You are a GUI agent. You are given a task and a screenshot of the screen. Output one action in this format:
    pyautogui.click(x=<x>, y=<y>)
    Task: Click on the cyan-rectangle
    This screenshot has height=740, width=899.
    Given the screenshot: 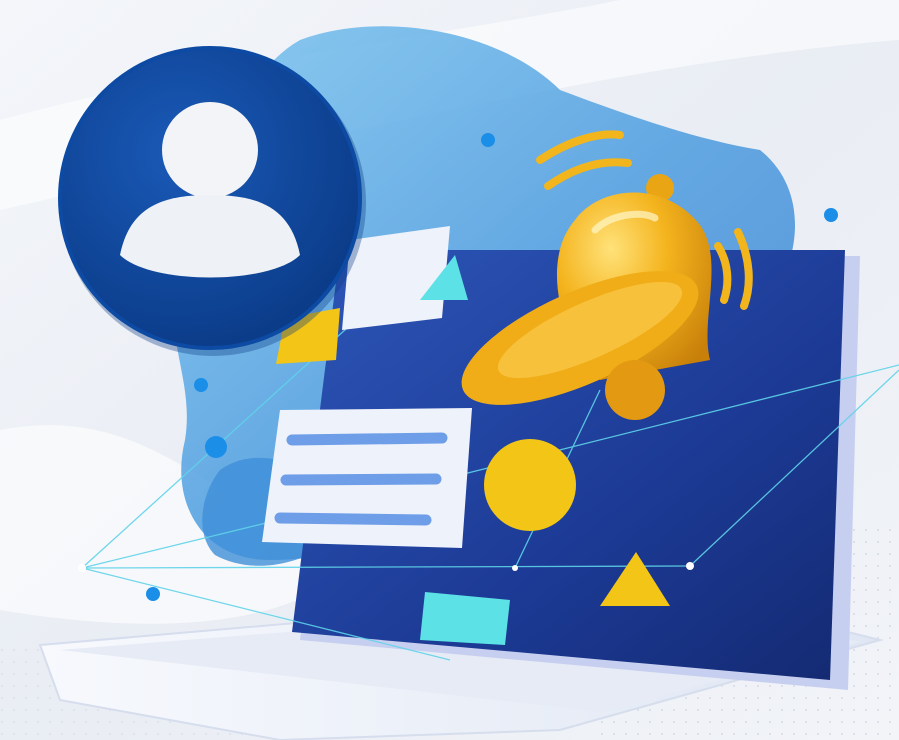 What is the action you would take?
    pyautogui.click(x=465, y=618)
    